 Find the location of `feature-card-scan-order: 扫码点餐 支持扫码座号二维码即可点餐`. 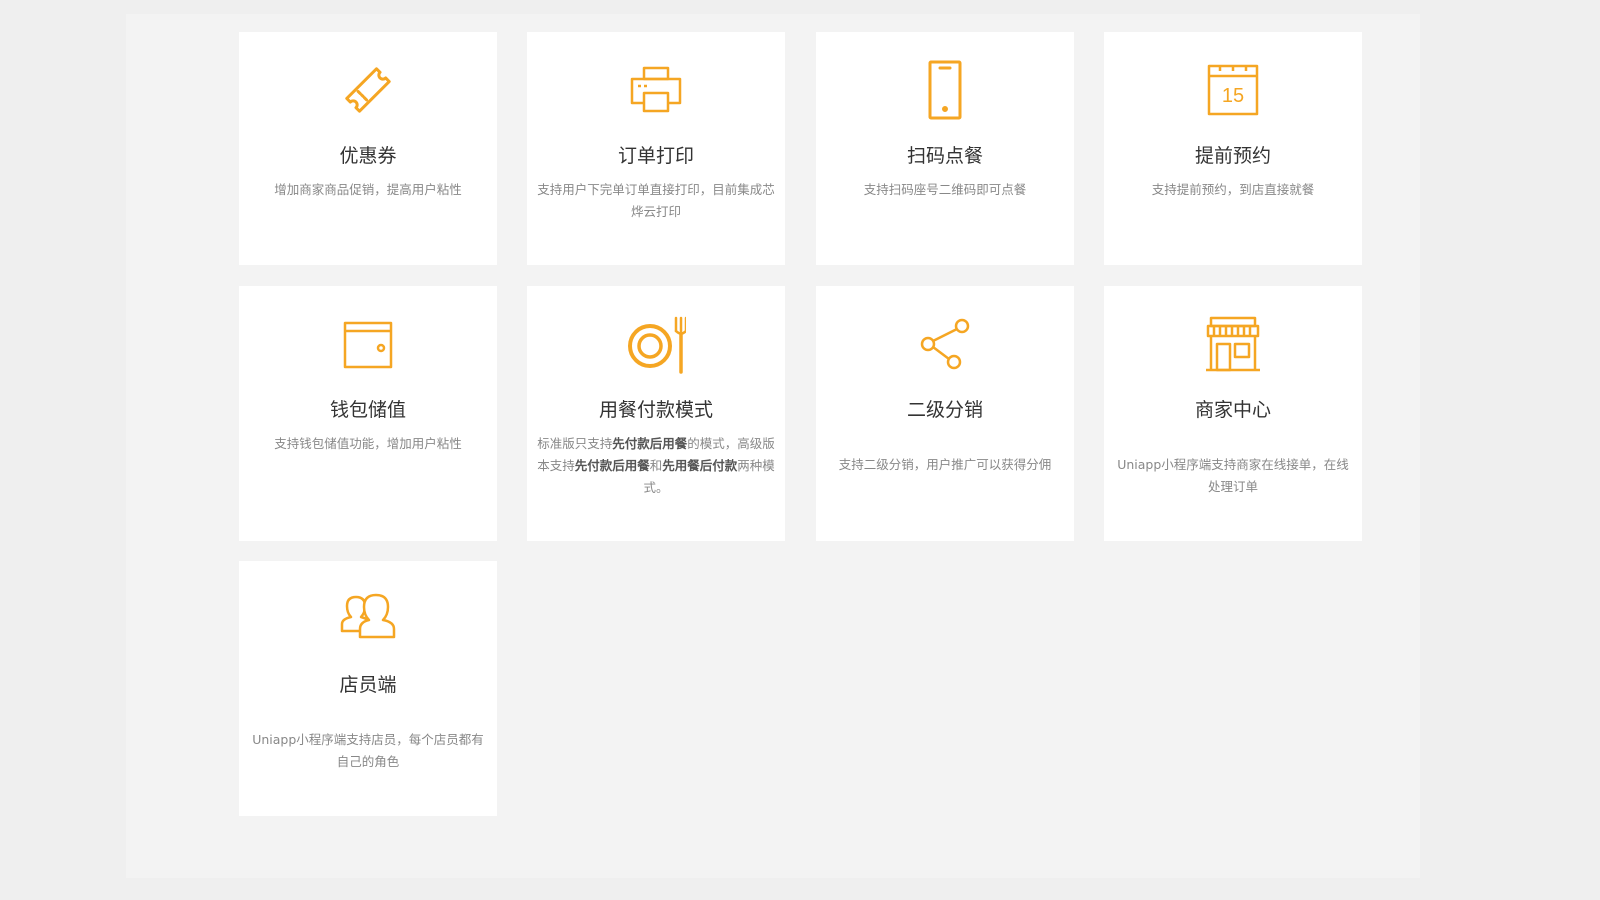

feature-card-scan-order: 扫码点餐 支持扫码座号二维码即可点餐 is located at coordinates (945, 148).